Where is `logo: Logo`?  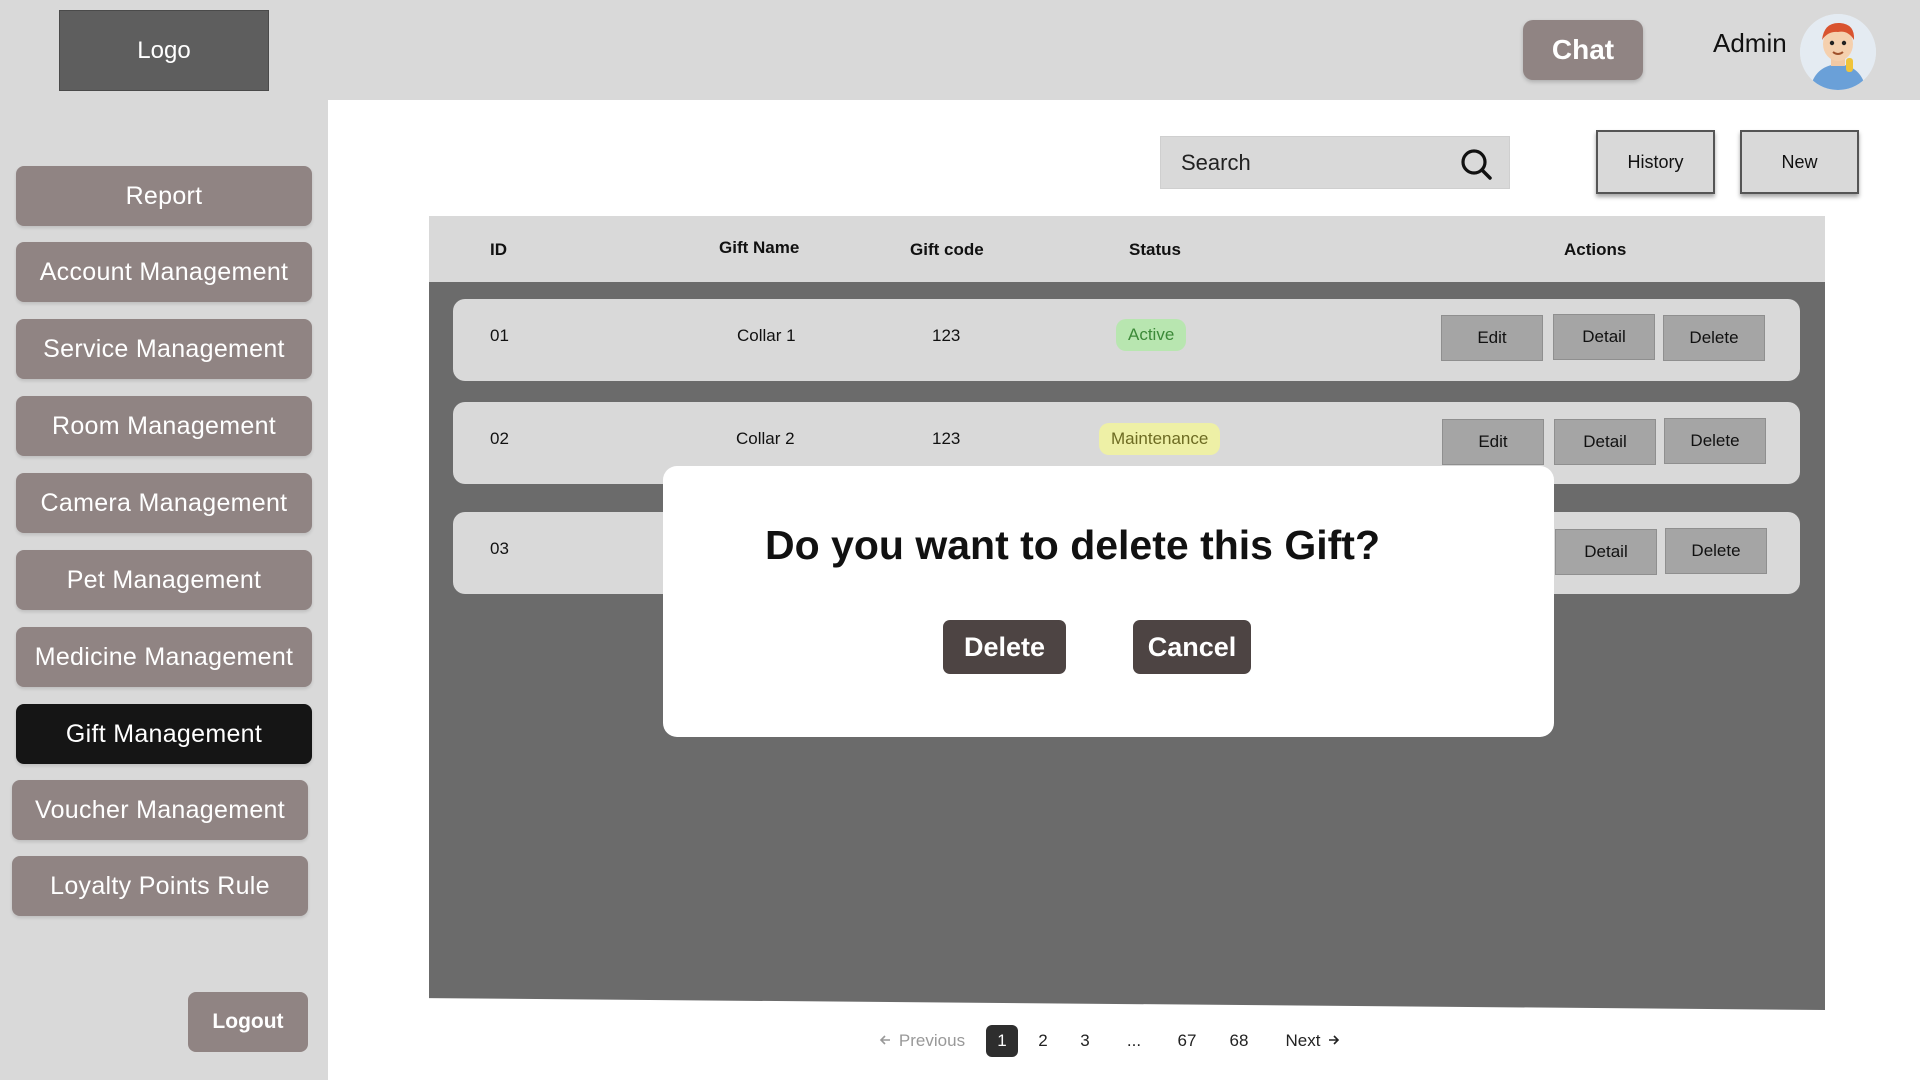
logo: Logo is located at coordinates (164, 50).